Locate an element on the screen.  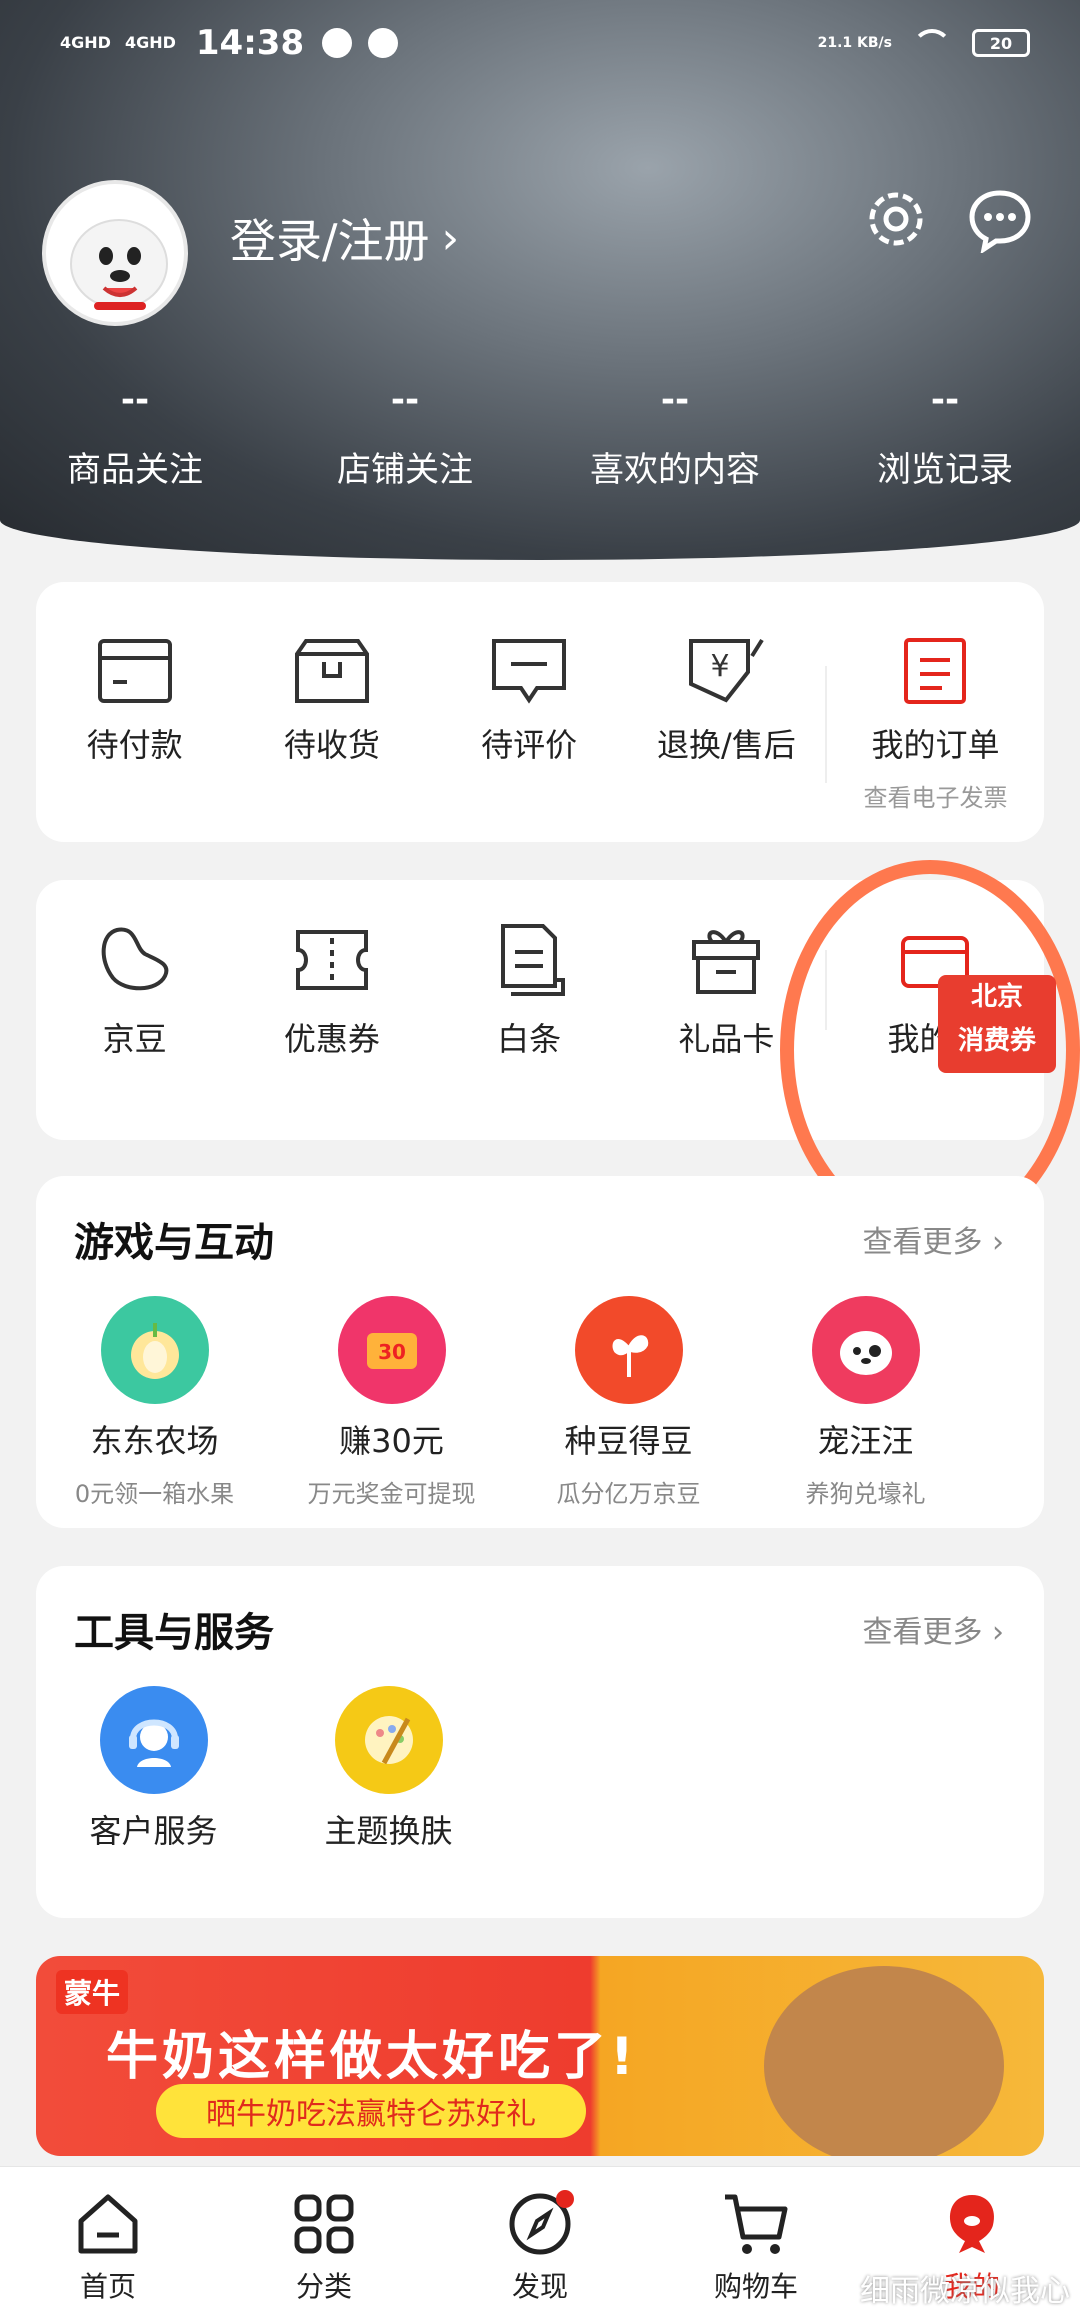
banner-headline: 牛奶这样做太好吃了! is located at coordinates (372, 2057).